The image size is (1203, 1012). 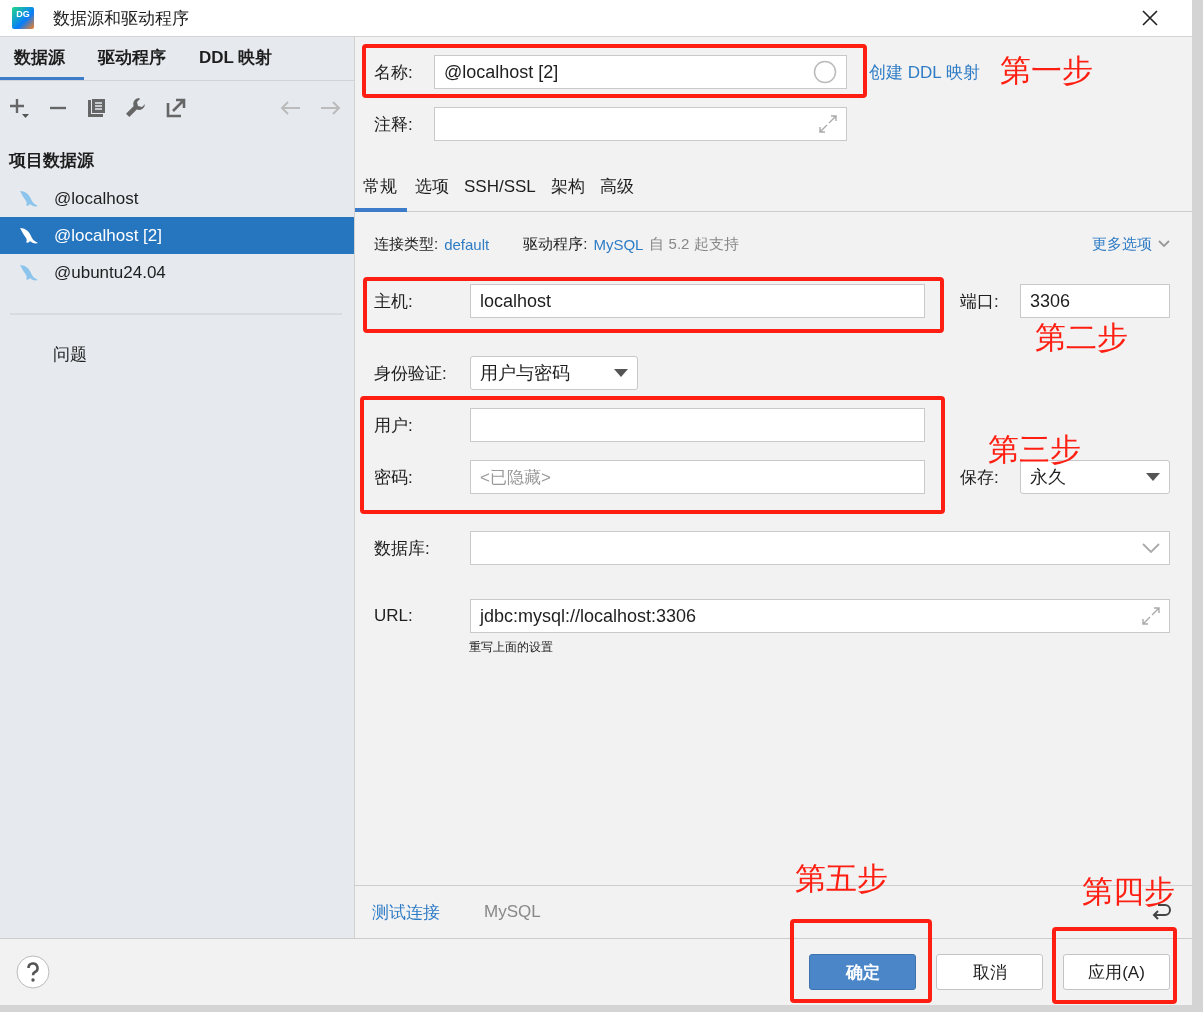 What do you see at coordinates (820, 616) in the screenshot?
I see `url-field: jdbc:mysql://localhost:3306` at bounding box center [820, 616].